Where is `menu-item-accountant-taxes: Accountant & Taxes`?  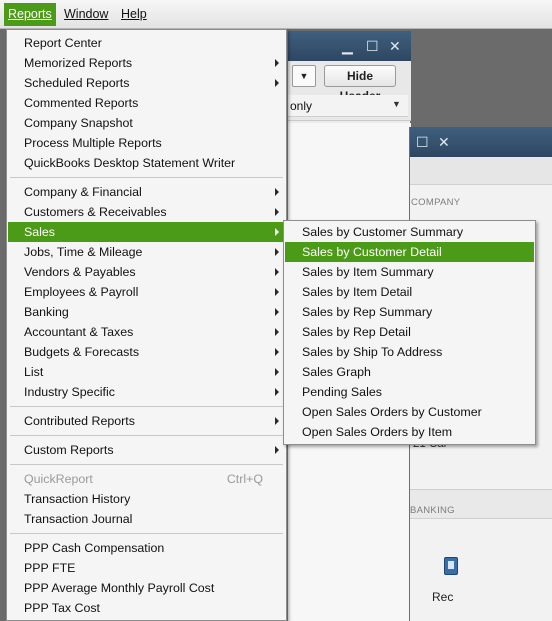
menu-item-accountant-taxes: Accountant & Taxes is located at coordinates (146, 332).